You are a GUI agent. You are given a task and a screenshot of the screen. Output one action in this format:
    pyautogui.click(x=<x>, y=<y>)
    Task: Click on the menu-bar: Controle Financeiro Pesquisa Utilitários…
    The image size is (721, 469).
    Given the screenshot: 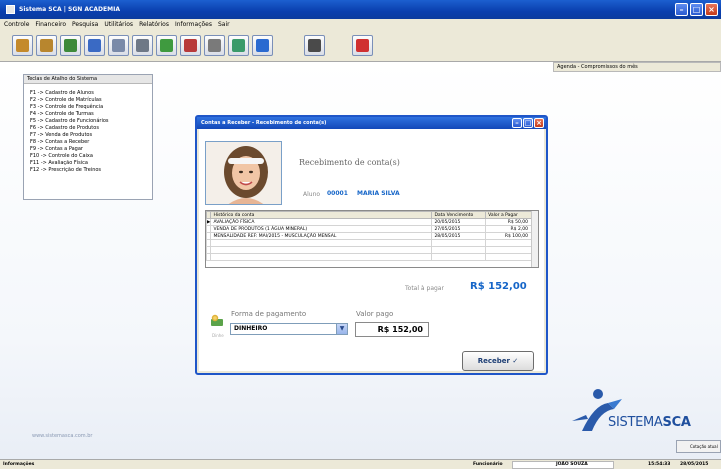 What is the action you would take?
    pyautogui.click(x=360, y=24)
    